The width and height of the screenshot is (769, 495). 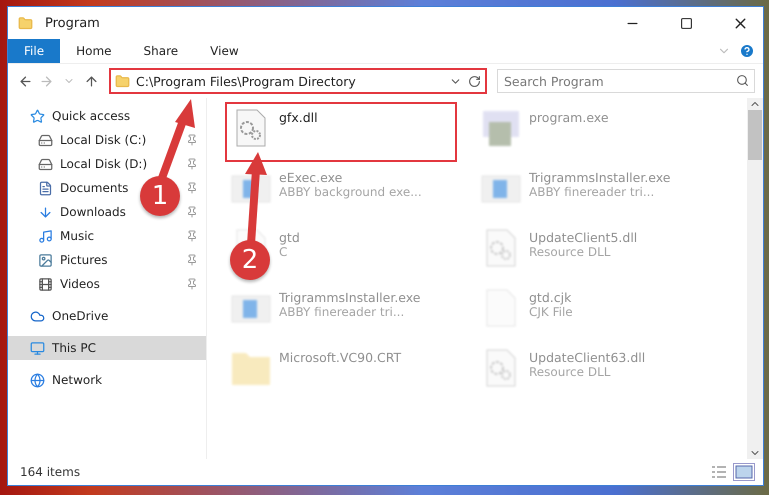 I want to click on file-type: CJK File, so click(x=551, y=312).